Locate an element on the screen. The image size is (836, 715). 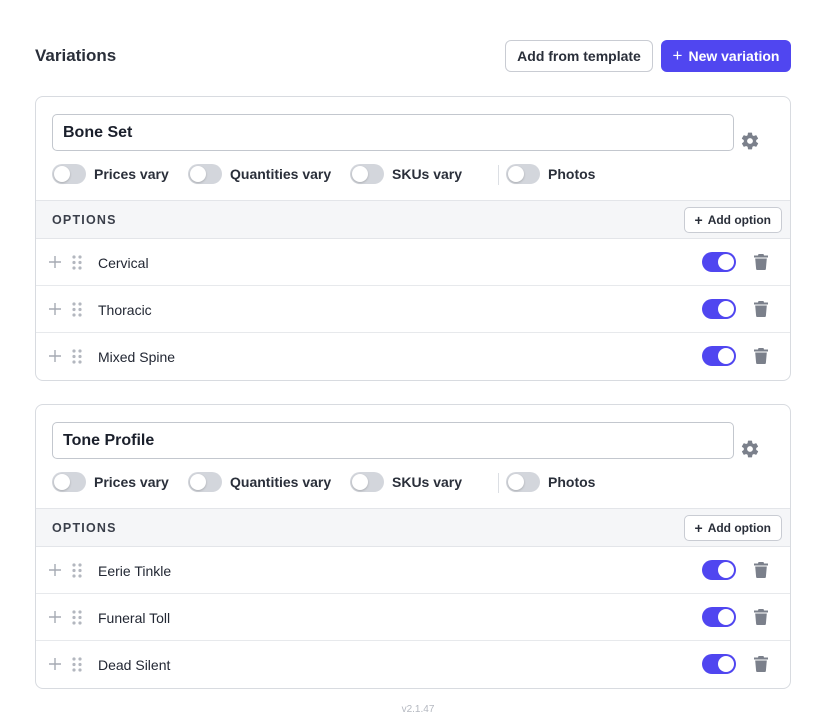
option-row: Dead Silent is located at coordinates (413, 664).